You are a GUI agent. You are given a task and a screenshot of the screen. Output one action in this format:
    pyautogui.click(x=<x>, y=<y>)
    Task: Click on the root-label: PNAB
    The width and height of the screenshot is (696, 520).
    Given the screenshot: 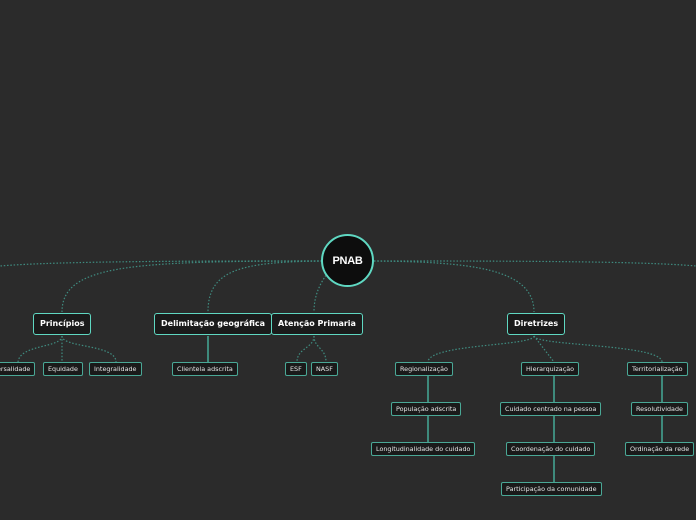 What is the action you would take?
    pyautogui.click(x=347, y=260)
    